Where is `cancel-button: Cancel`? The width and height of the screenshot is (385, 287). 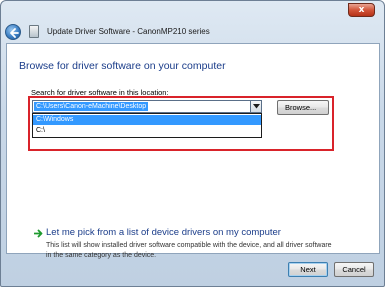 cancel-button: Cancel is located at coordinates (354, 269).